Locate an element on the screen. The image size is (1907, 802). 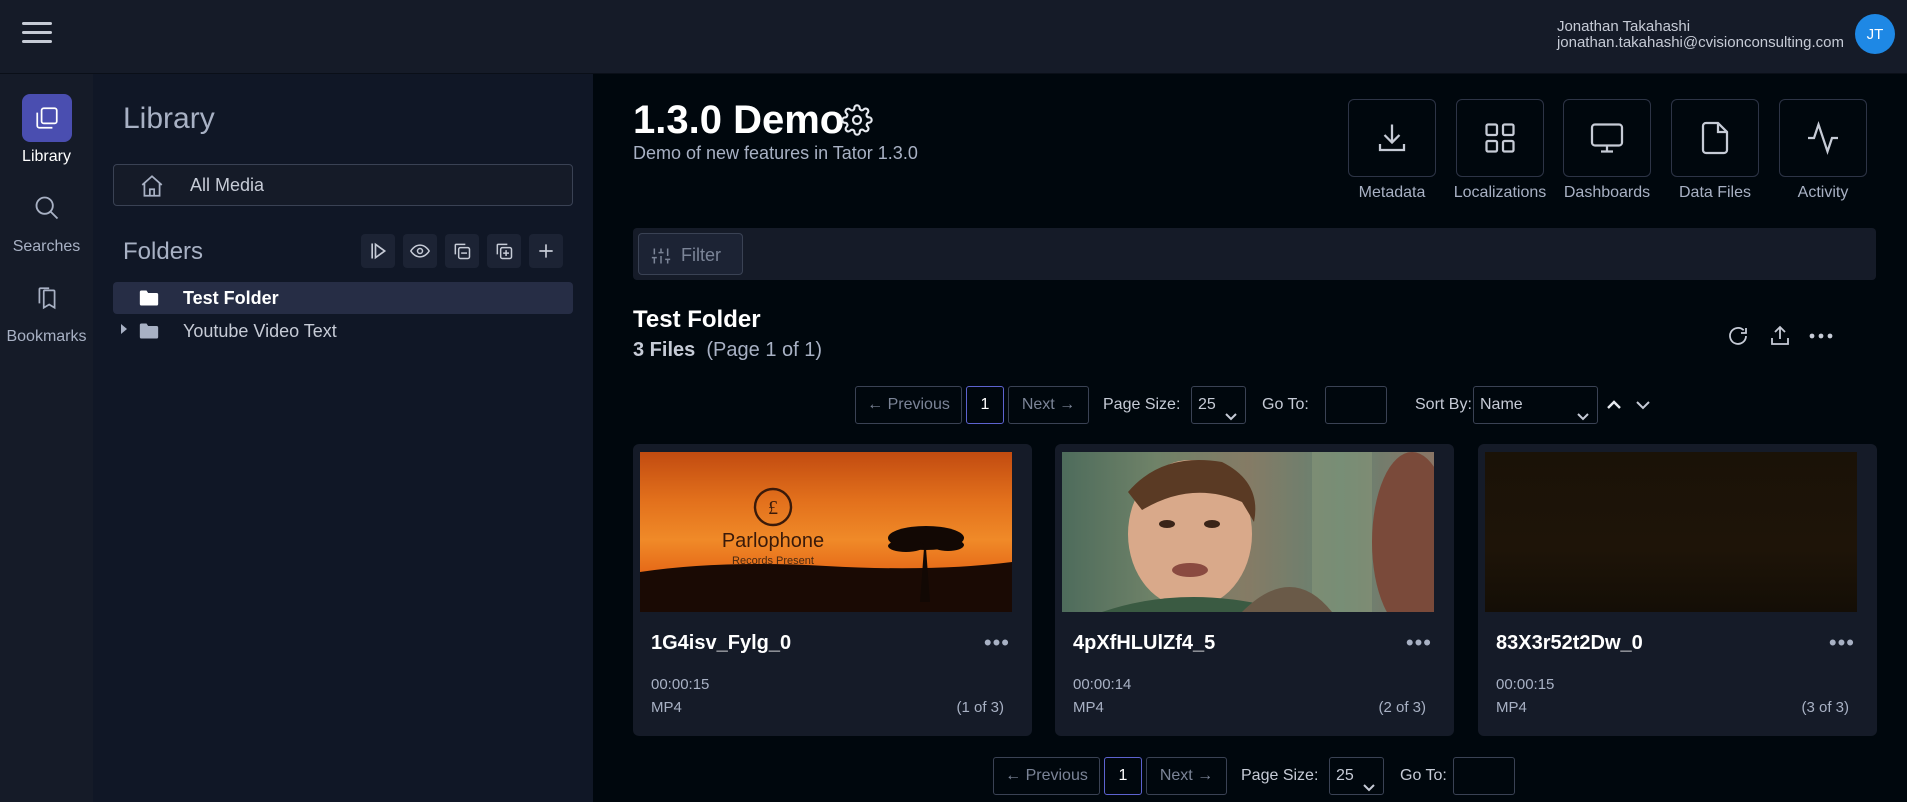
media-card: 4pXfHLUlZf4_5 ••• 00:00:14 MP4 (2 of 3) is located at coordinates (1254, 590).